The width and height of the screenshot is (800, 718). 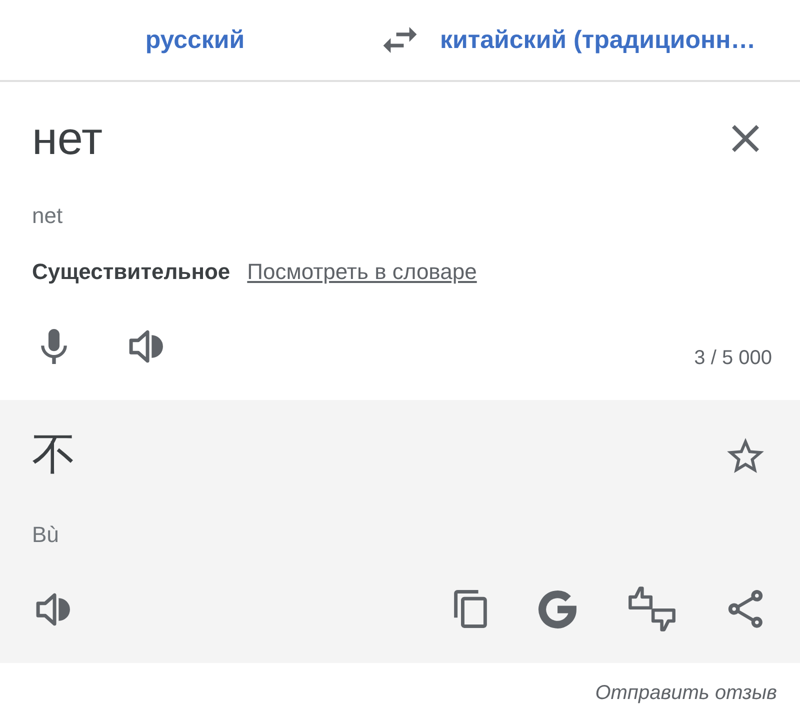 I want to click on thumbs-up-down-icon, so click(x=652, y=609).